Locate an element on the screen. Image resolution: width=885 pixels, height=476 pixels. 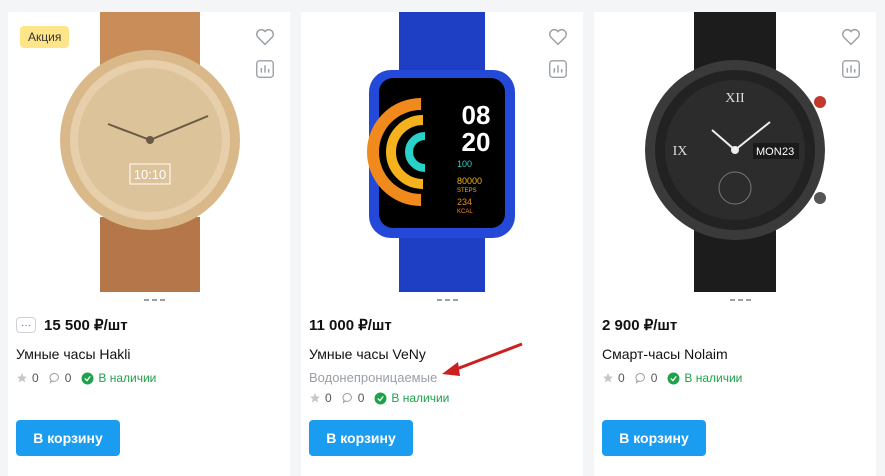
svg-text: XII is located at coordinates (735, 98).